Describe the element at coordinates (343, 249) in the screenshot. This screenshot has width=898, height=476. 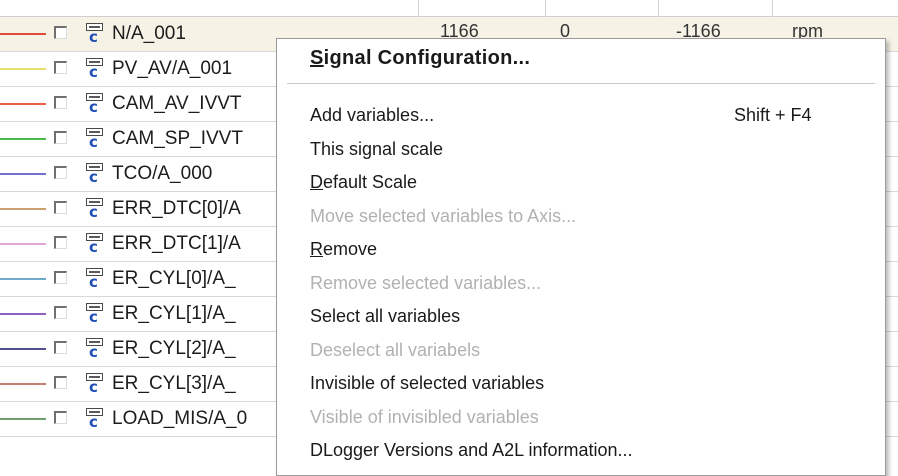
I see `menu-item-emove: Remove` at that location.